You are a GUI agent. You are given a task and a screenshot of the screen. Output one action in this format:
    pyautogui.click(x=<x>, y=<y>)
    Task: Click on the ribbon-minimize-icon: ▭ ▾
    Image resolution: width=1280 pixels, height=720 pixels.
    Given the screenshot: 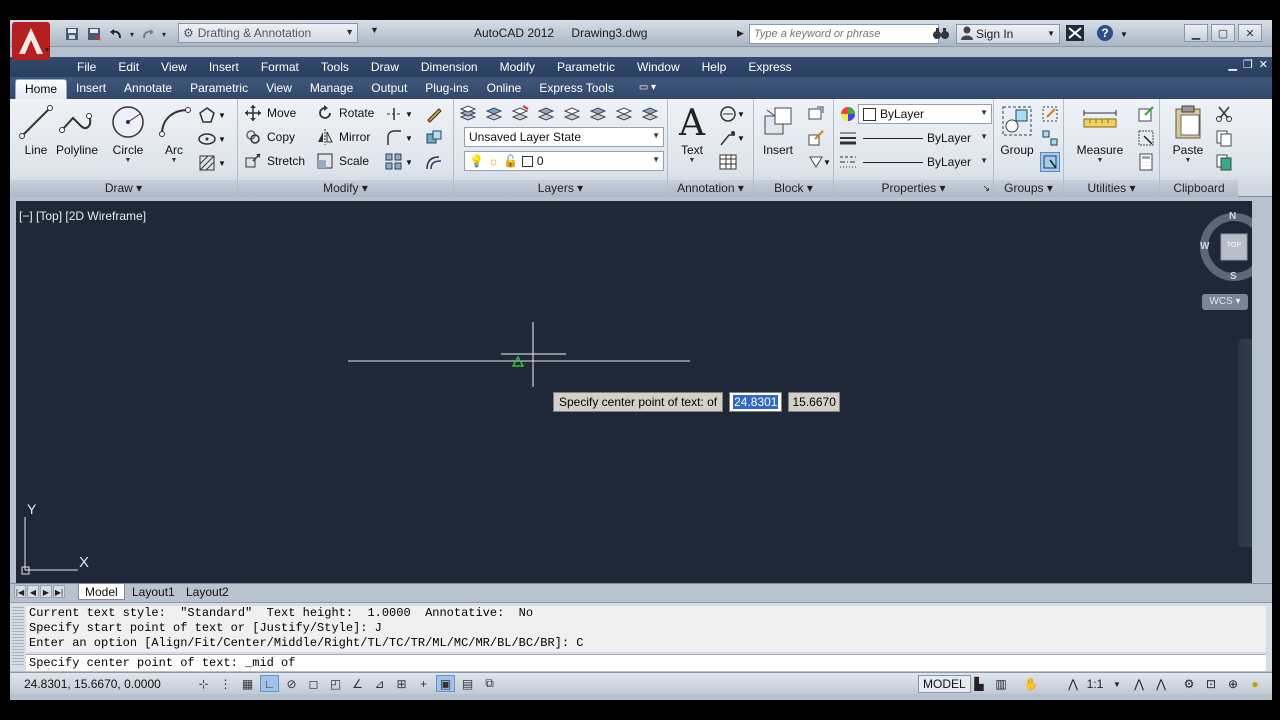 What is the action you would take?
    pyautogui.click(x=647, y=89)
    